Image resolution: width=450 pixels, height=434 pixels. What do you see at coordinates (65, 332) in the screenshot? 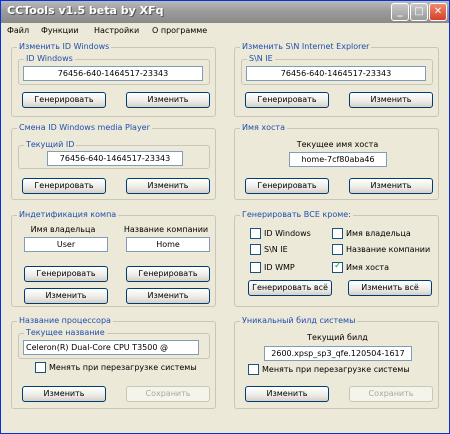
I see `processor-field-label: Текущее название` at bounding box center [65, 332].